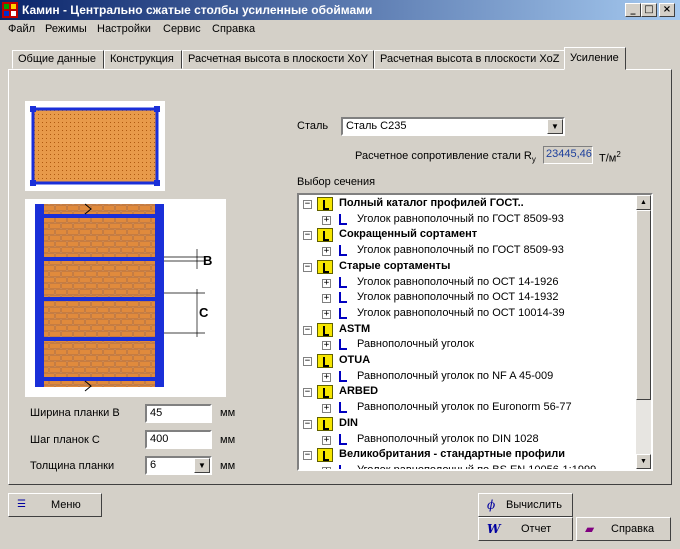  Describe the element at coordinates (178, 465) in the screenshot. I see `thickness-select: 6 ▼` at that location.